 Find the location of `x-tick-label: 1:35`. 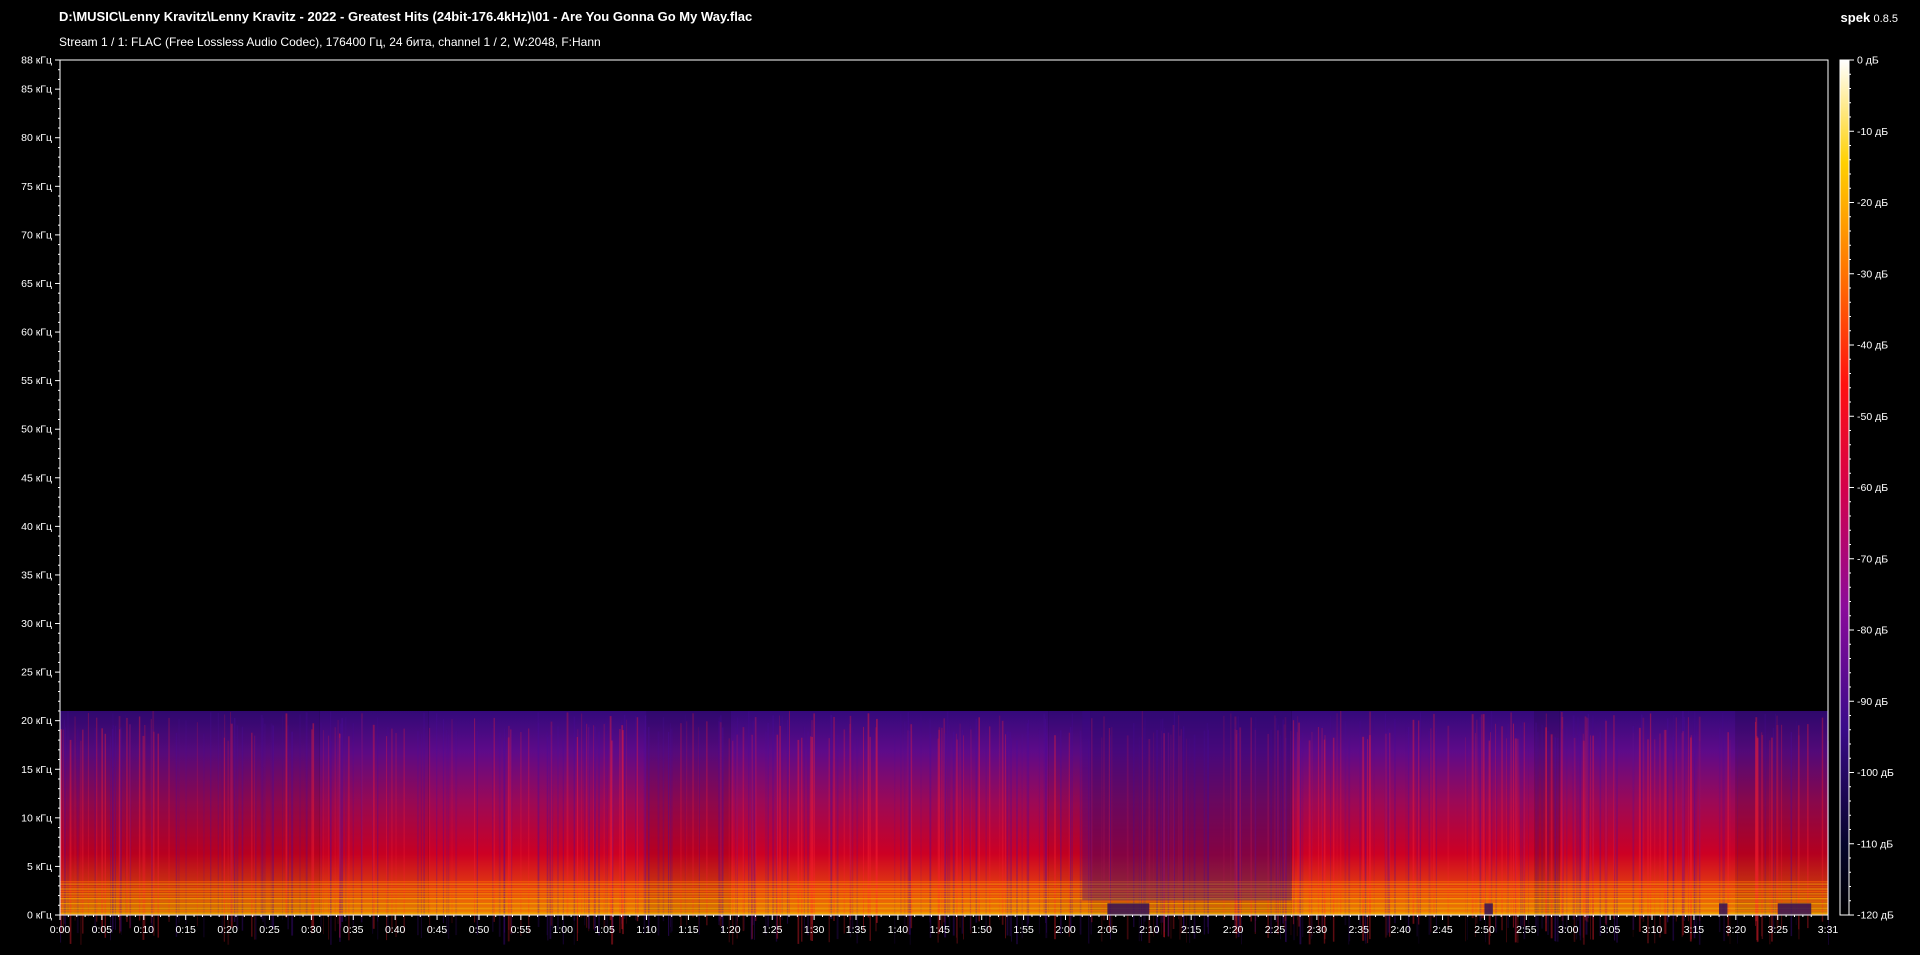

x-tick-label: 1:35 is located at coordinates (856, 930).